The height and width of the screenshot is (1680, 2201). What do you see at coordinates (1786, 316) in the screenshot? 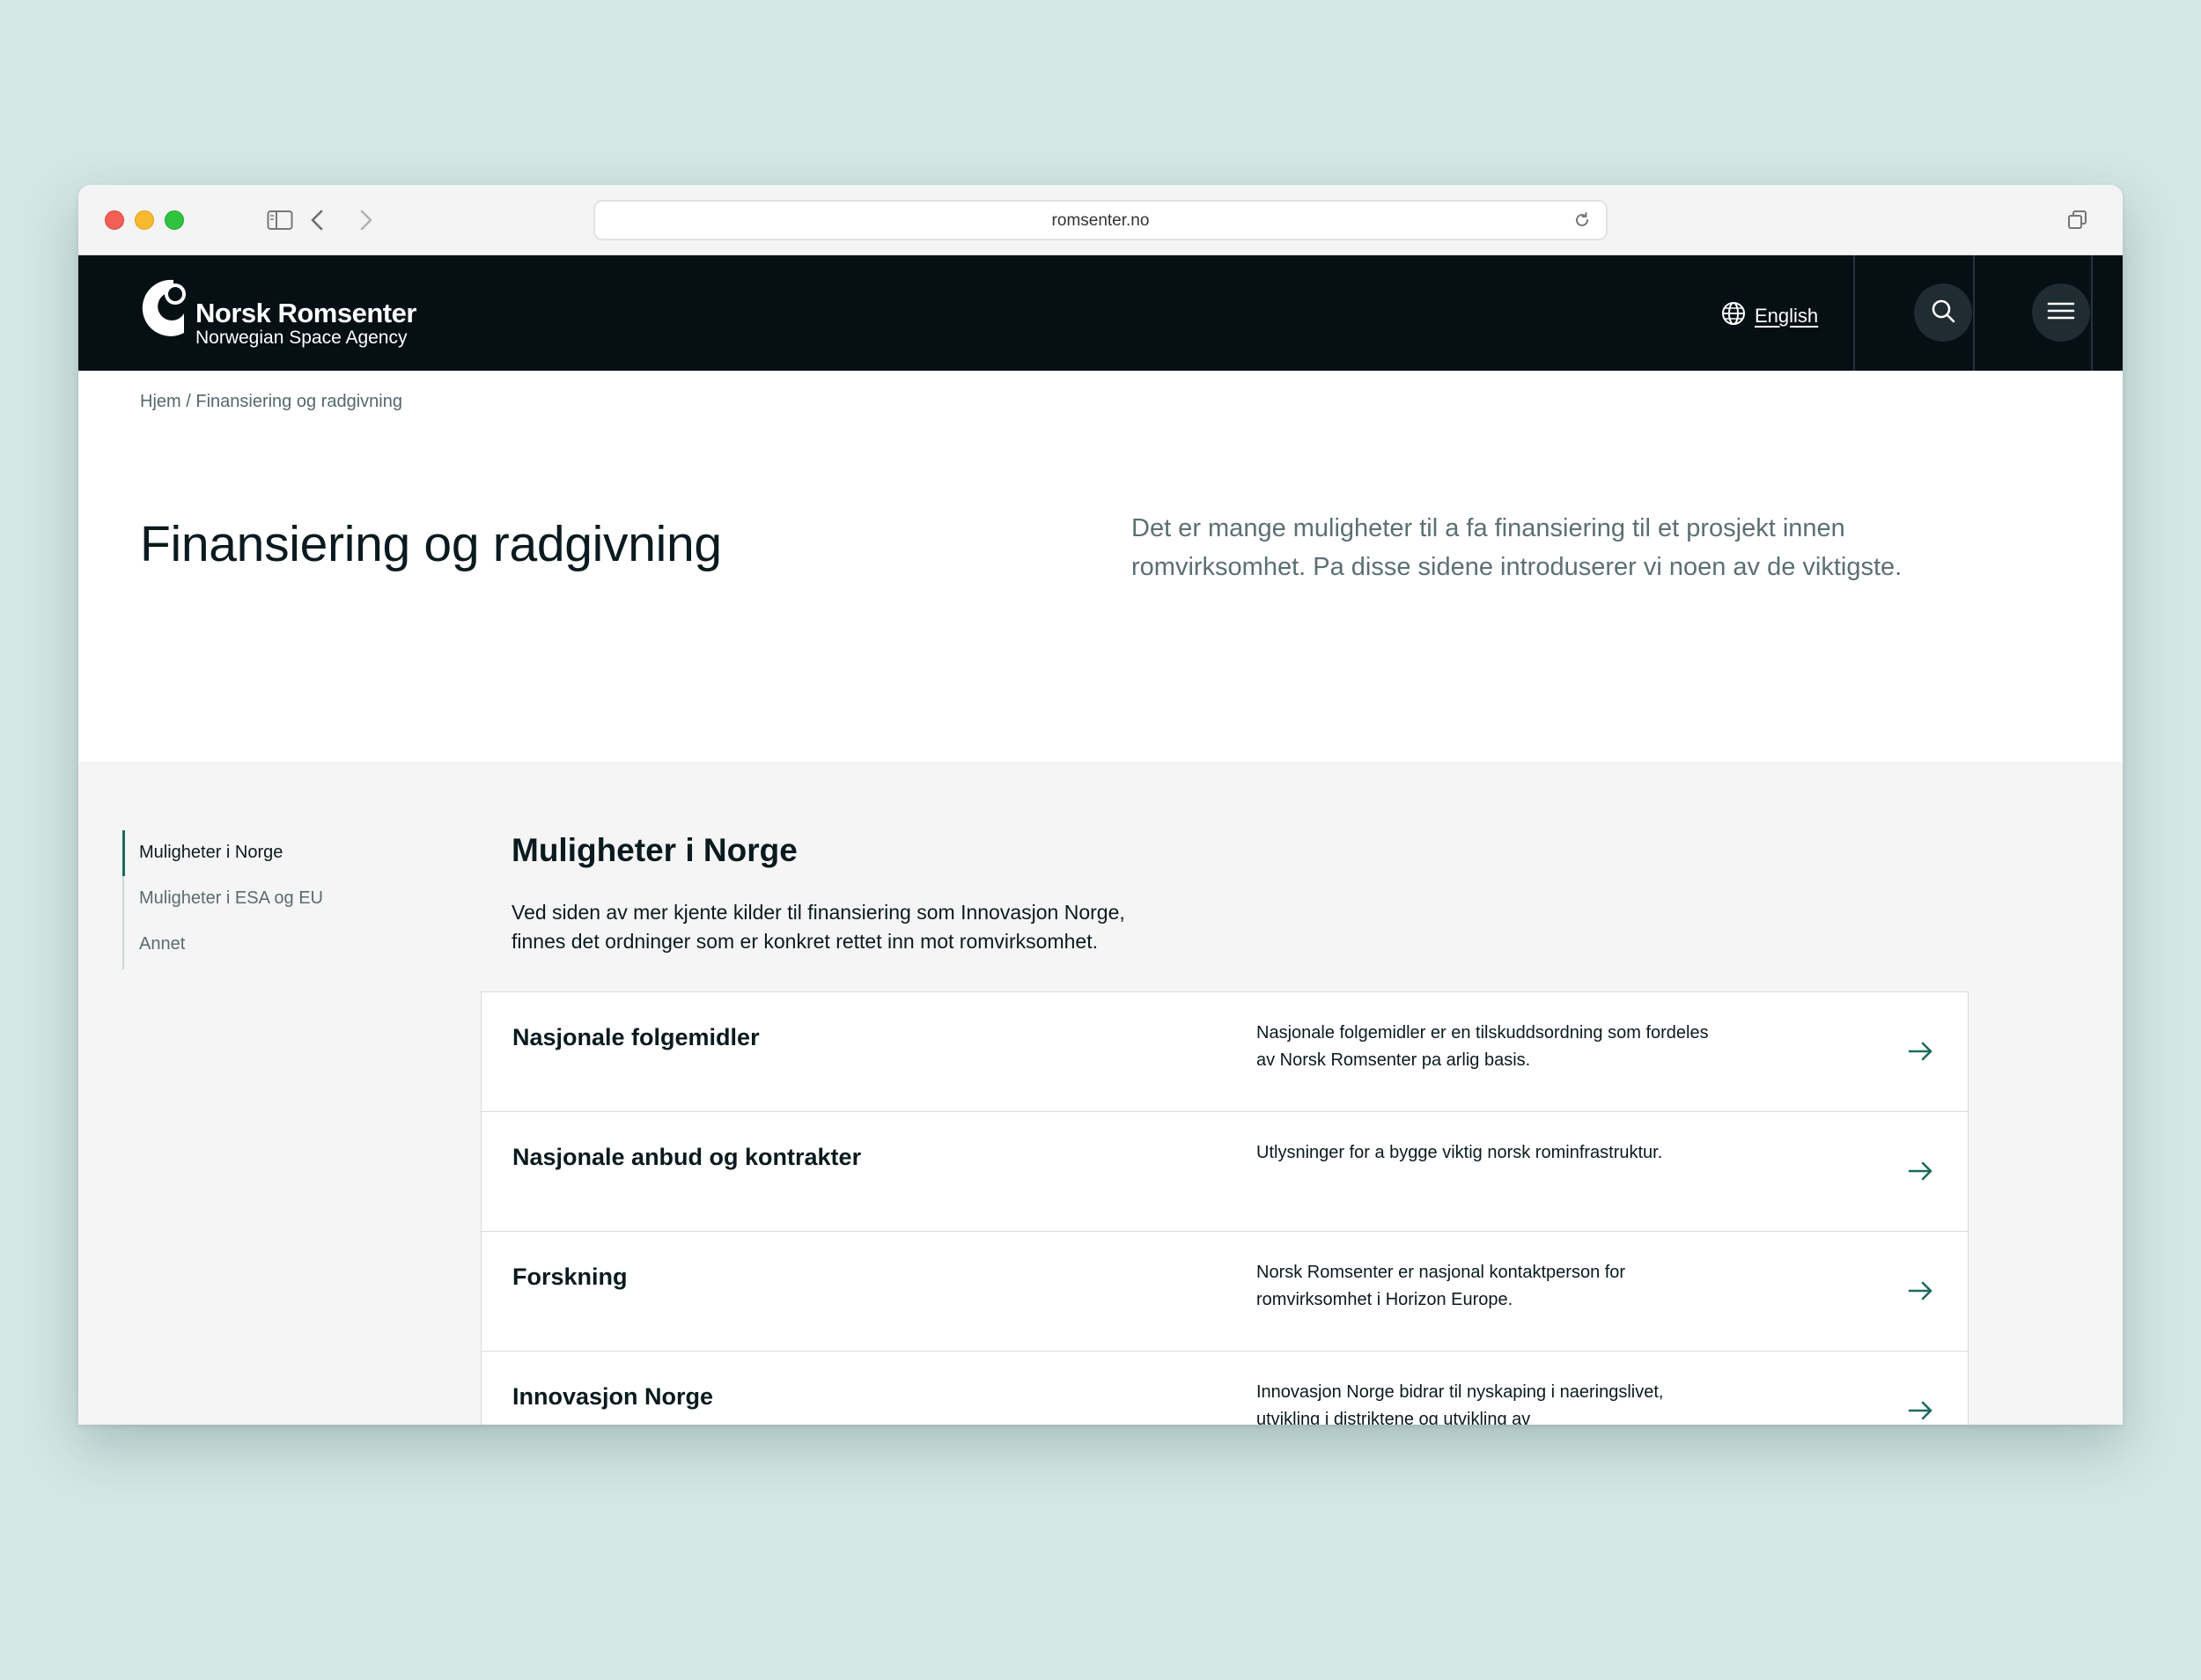
I see `language-link: English` at bounding box center [1786, 316].